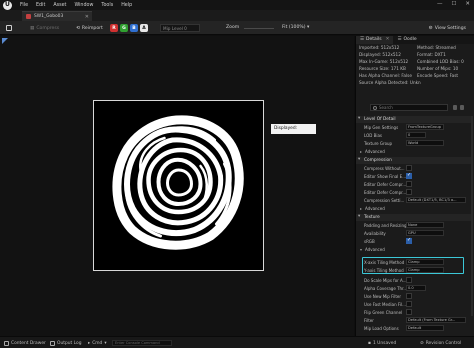 Image resolution: width=474 pixels, height=348 pixels. I want to click on zoom-slider, so click(259, 28).